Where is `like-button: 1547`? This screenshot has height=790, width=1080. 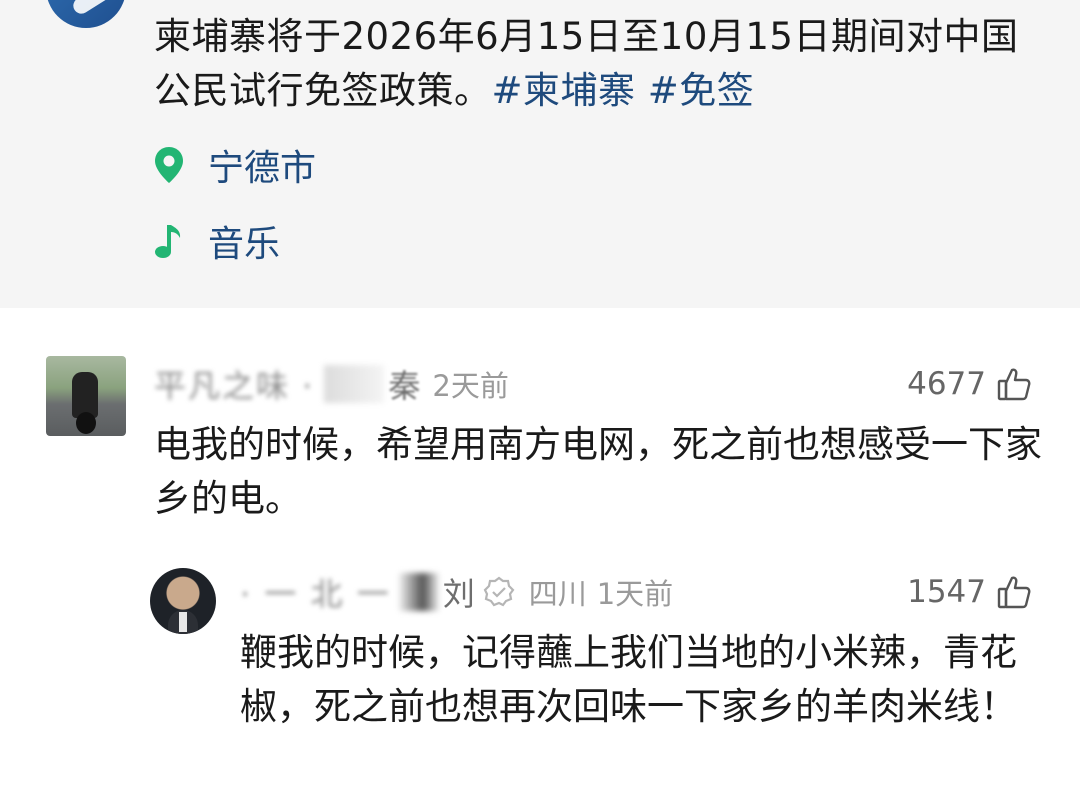
like-button: 1547 is located at coordinates (970, 592).